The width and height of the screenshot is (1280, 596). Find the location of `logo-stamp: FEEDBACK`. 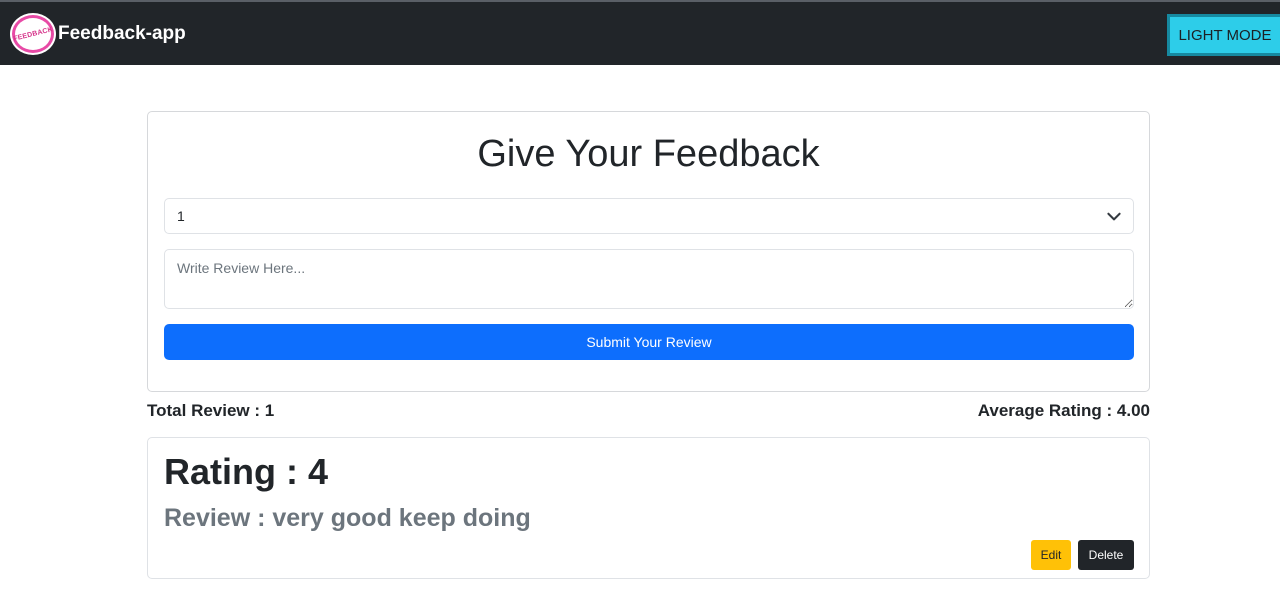

logo-stamp: FEEDBACK is located at coordinates (33, 34).